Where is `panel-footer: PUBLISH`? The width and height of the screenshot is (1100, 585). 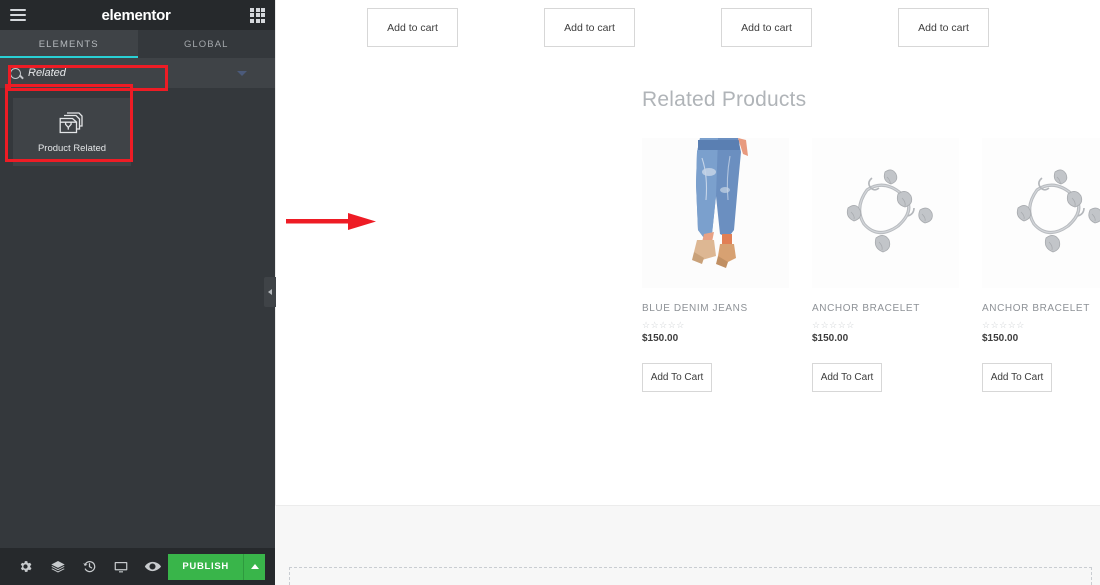
panel-footer: PUBLISH is located at coordinates (137, 566).